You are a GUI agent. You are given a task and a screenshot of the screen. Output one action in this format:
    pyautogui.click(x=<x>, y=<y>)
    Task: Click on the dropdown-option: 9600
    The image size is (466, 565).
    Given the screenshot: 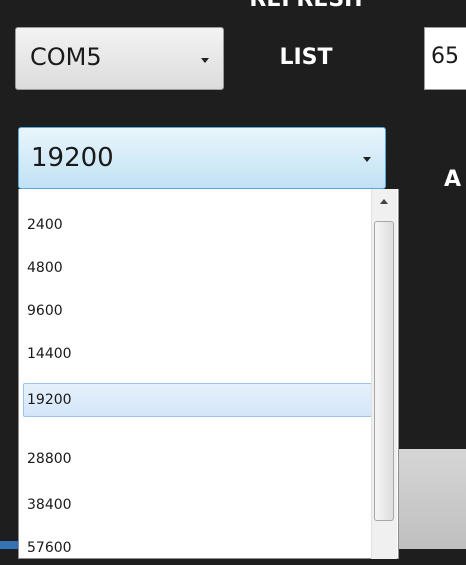 What is the action you would take?
    pyautogui.click(x=197, y=311)
    